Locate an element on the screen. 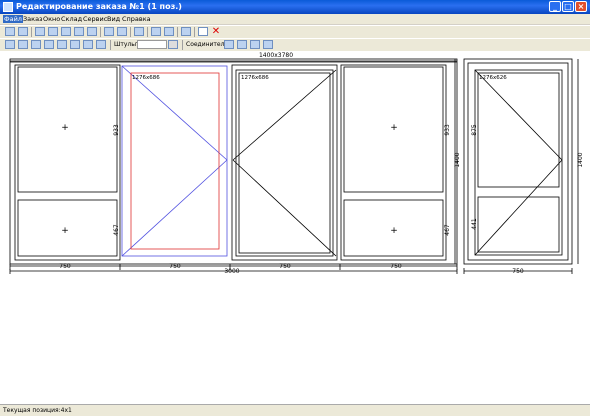  total-width-dim: 3000 is located at coordinates (231, 271).